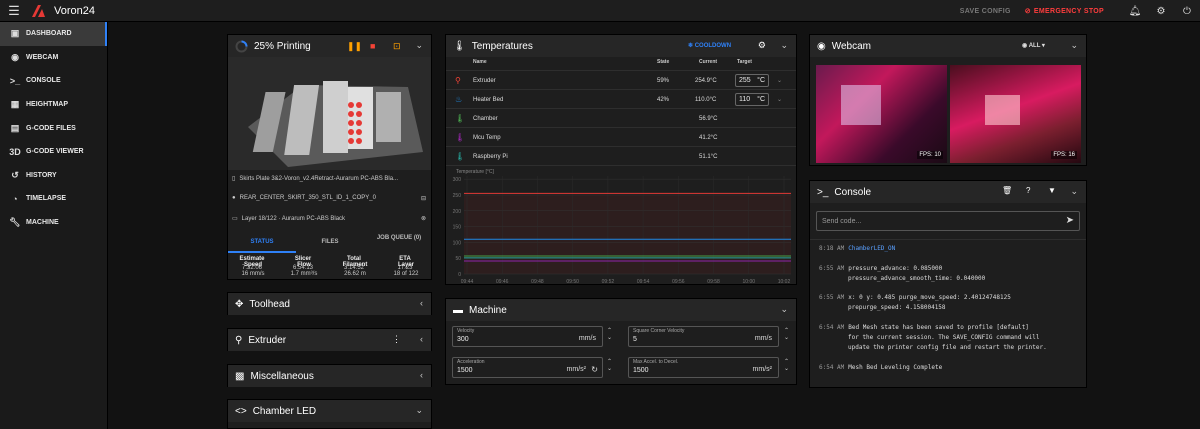 This screenshot has width=1200, height=429. I want to click on send-icon: ➤, so click(1070, 220).